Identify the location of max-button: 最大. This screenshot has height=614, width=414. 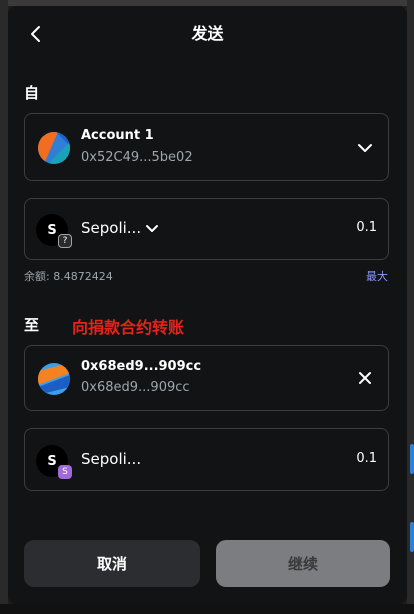
(377, 276).